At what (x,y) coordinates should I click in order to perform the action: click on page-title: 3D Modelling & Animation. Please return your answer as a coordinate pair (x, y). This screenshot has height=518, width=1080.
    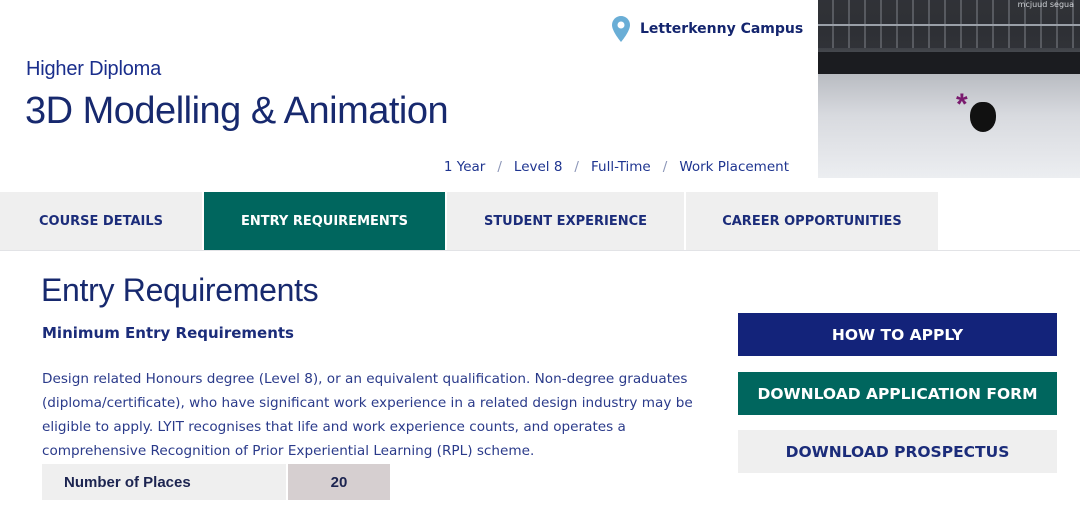
    Looking at the image, I should click on (237, 111).